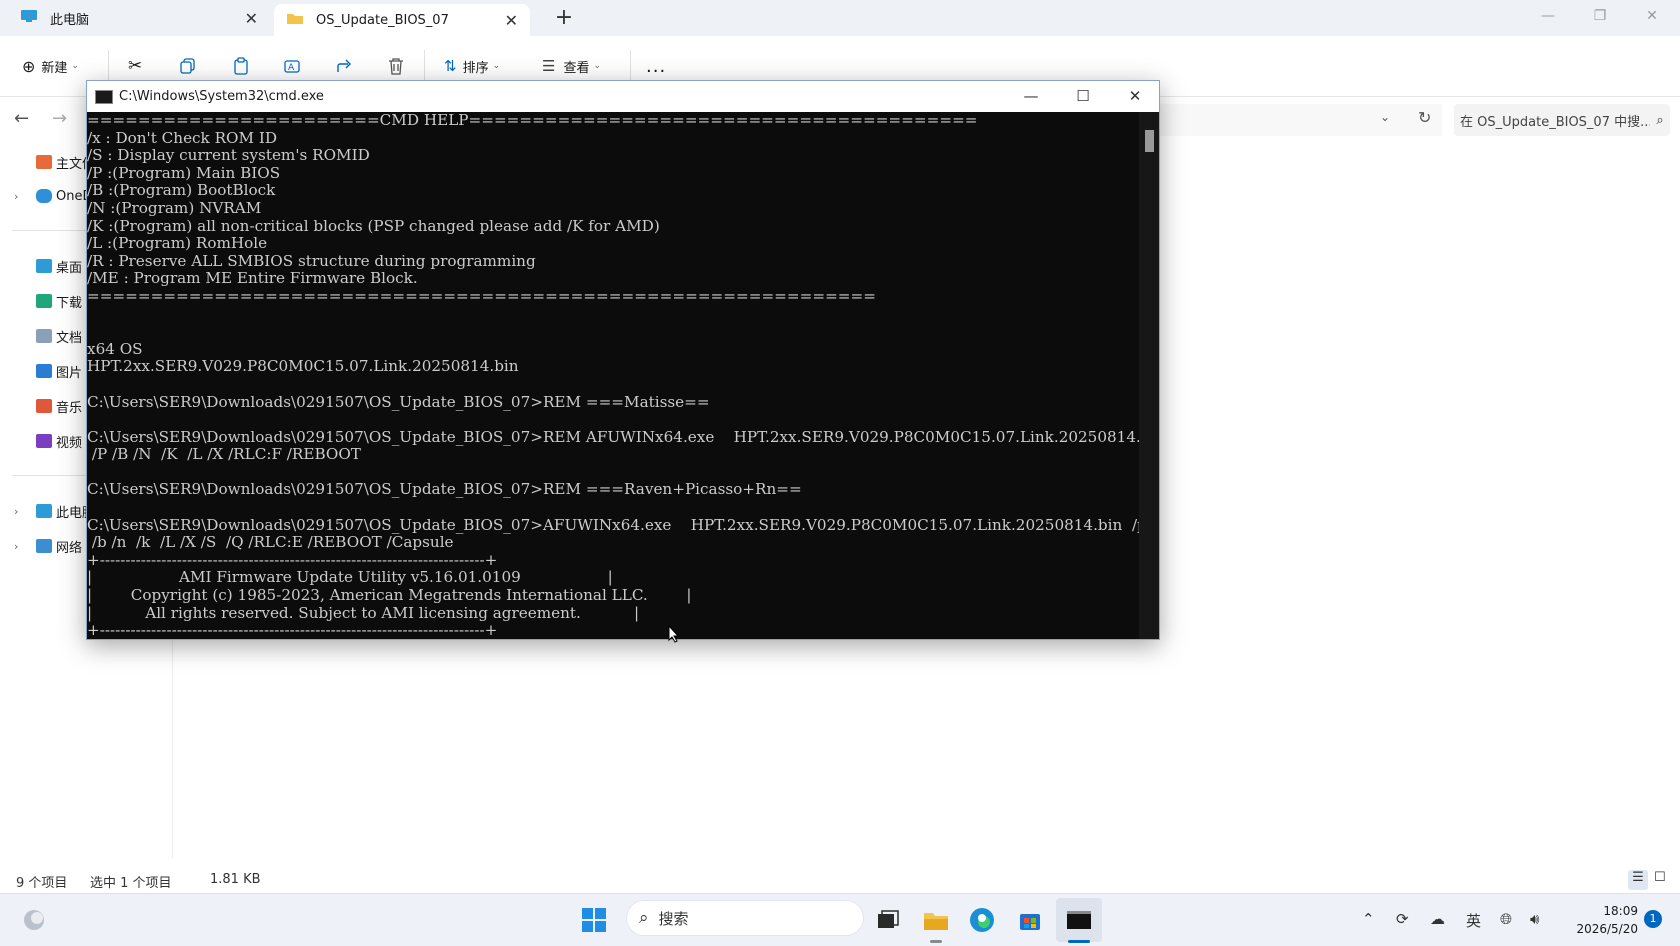 This screenshot has width=1680, height=946. Describe the element at coordinates (472, 66) in the screenshot. I see `sort-button: ⇅ 排序 ⌄` at that location.